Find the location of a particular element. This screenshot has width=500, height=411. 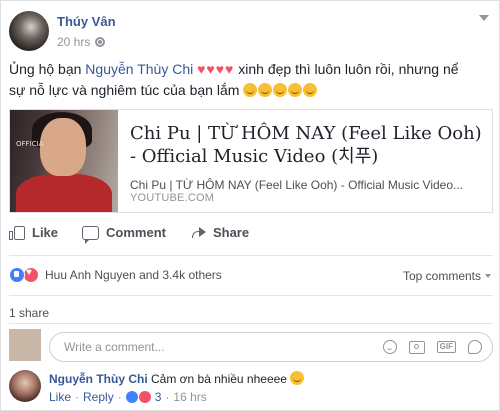

gif-icon: GIF is located at coordinates (446, 347).